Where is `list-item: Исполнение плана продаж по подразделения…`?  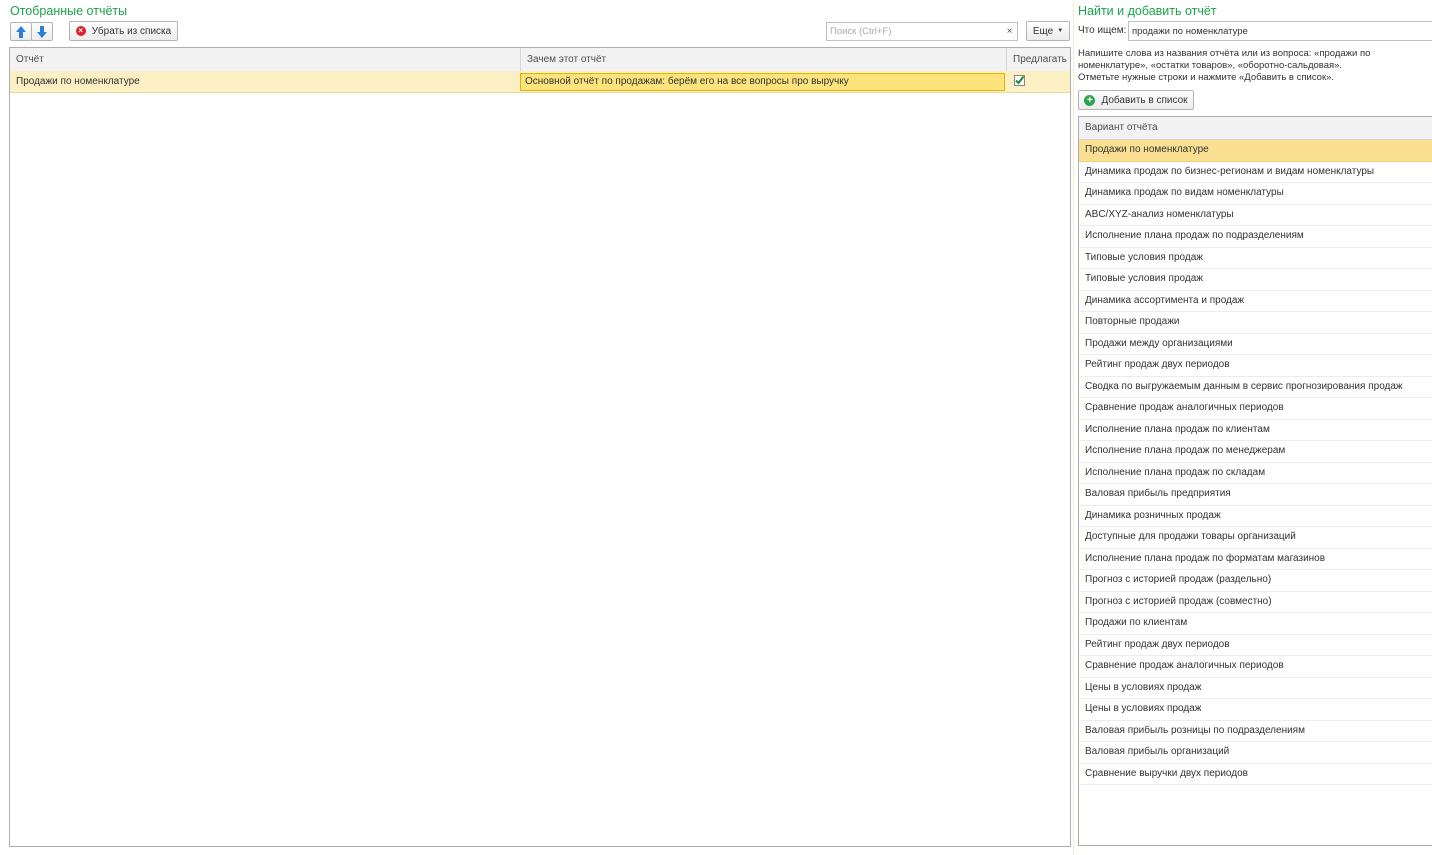 list-item: Исполнение плана продаж по подразделения… is located at coordinates (1255, 237).